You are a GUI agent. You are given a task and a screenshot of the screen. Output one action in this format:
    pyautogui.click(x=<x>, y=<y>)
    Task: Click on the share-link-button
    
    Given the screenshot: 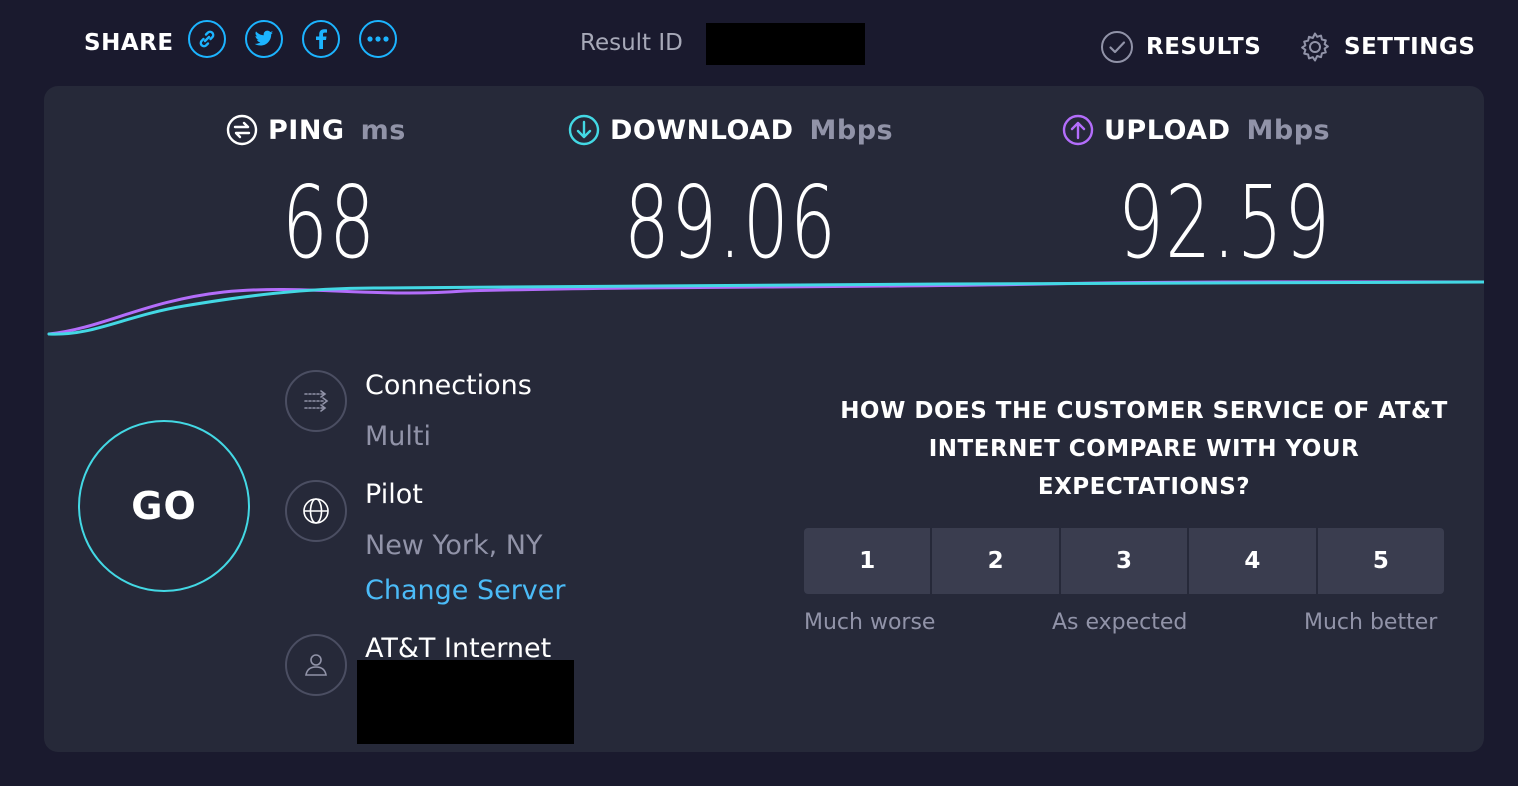 What is the action you would take?
    pyautogui.click(x=207, y=39)
    